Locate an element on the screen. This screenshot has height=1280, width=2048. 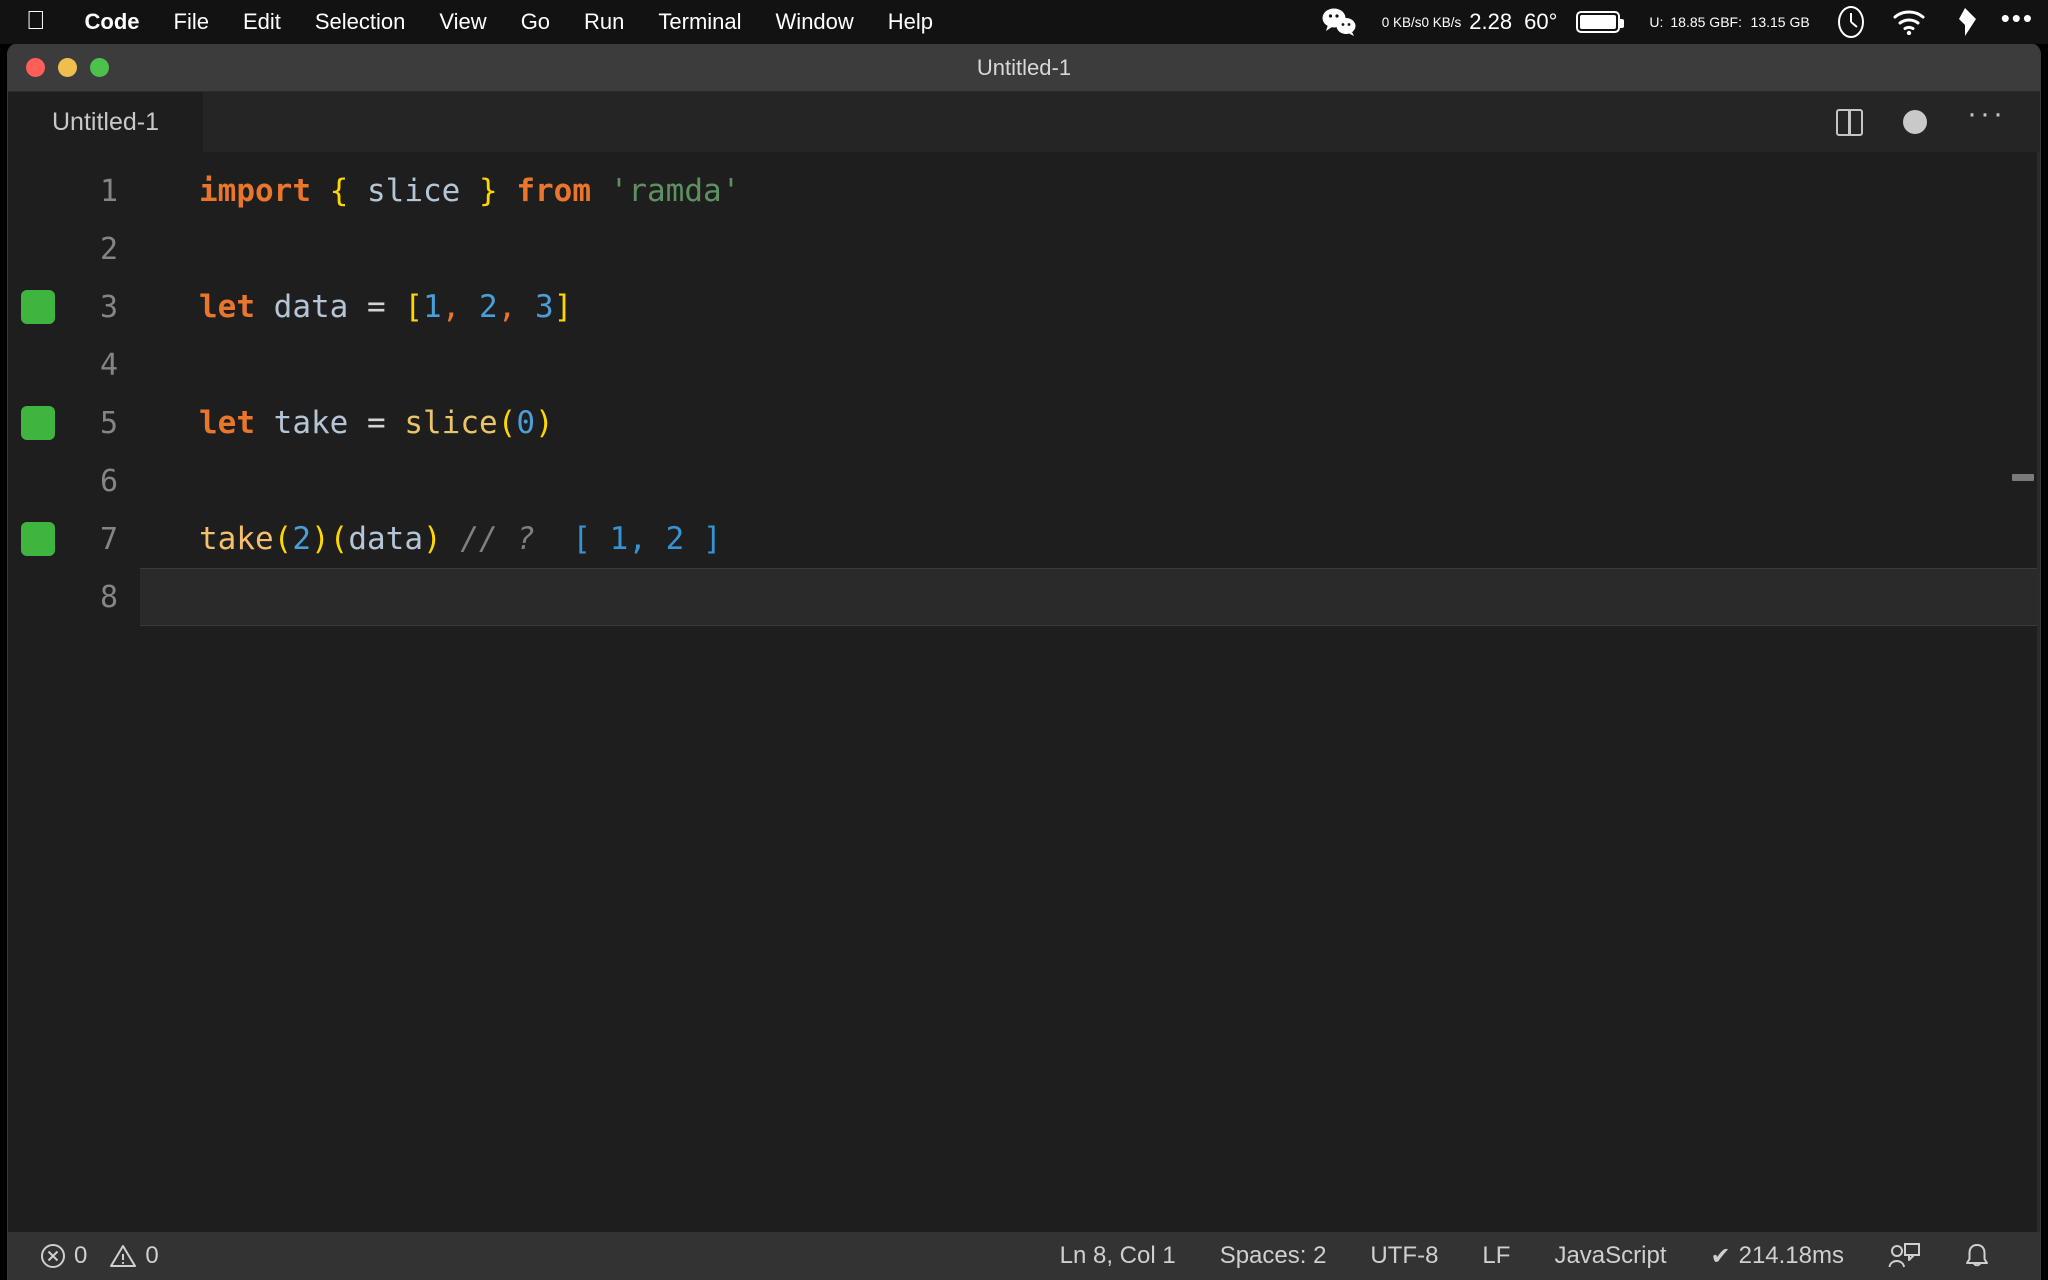
tab-untitled-1: Untitled-1 is located at coordinates (106, 122).